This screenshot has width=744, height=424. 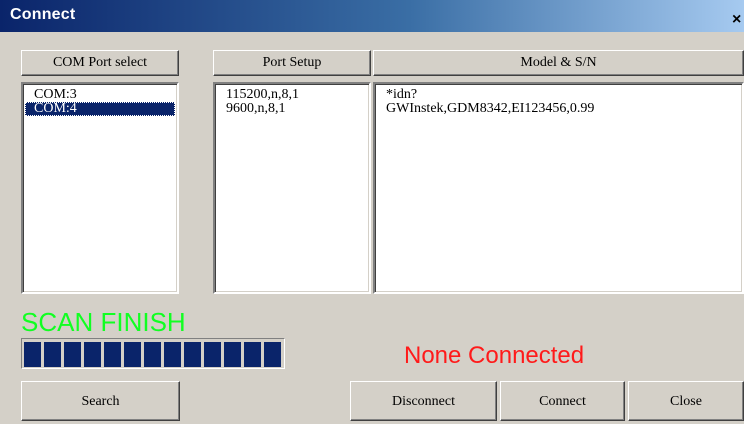 I want to click on title-bar: Connect ×, so click(x=372, y=16).